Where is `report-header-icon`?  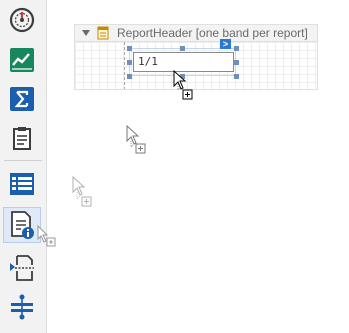
report-header-icon is located at coordinates (105, 33).